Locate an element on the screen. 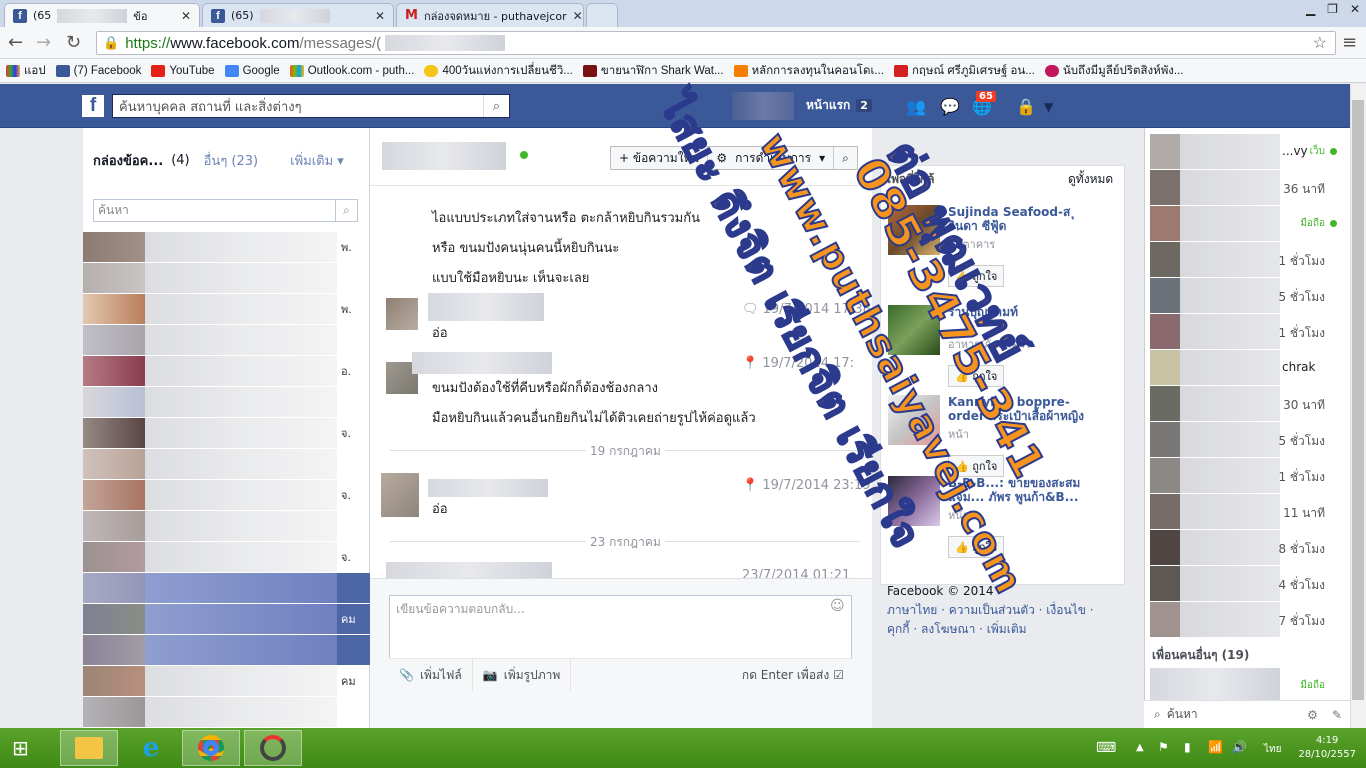  add-file-button: 📎 เพิ่มไฟล์ is located at coordinates (431, 675).